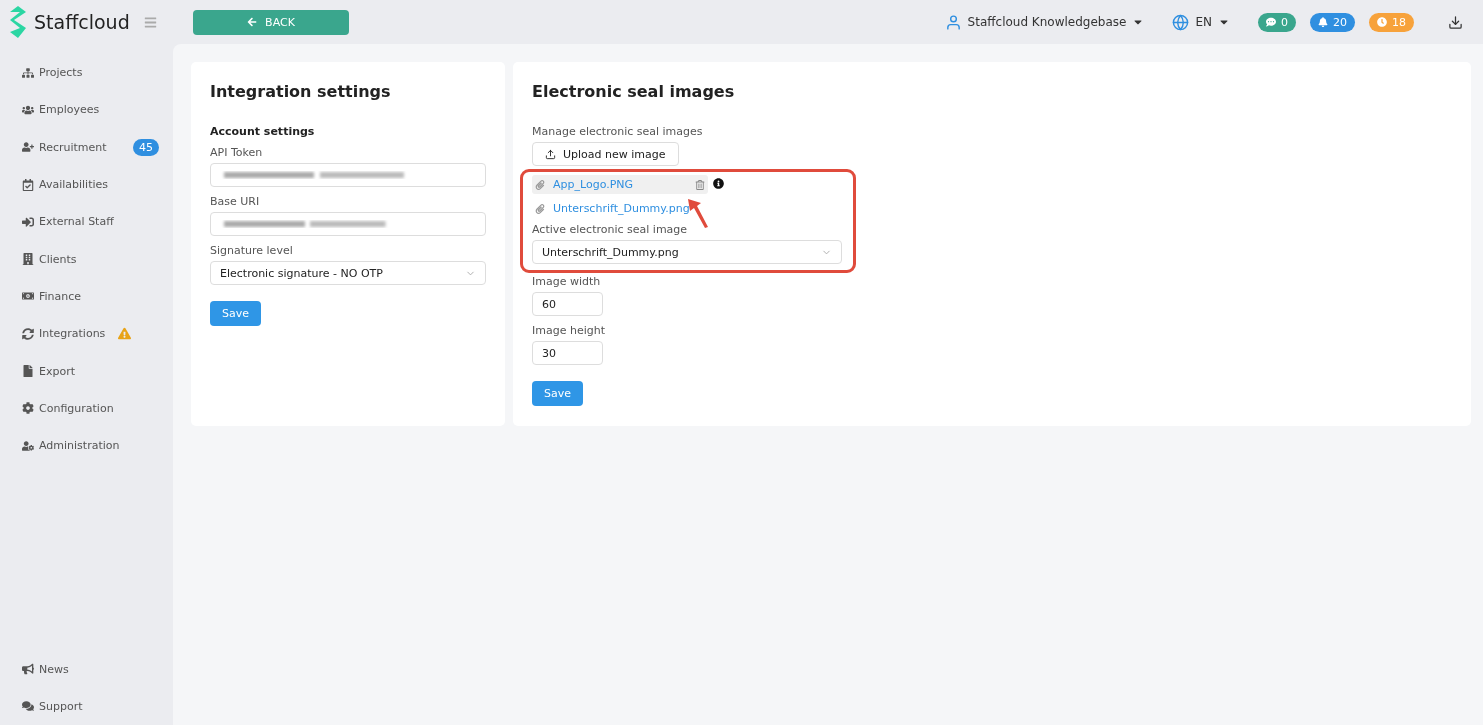 Image resolution: width=1483 pixels, height=725 pixels. Describe the element at coordinates (550, 154) in the screenshot. I see `upload-icon` at that location.